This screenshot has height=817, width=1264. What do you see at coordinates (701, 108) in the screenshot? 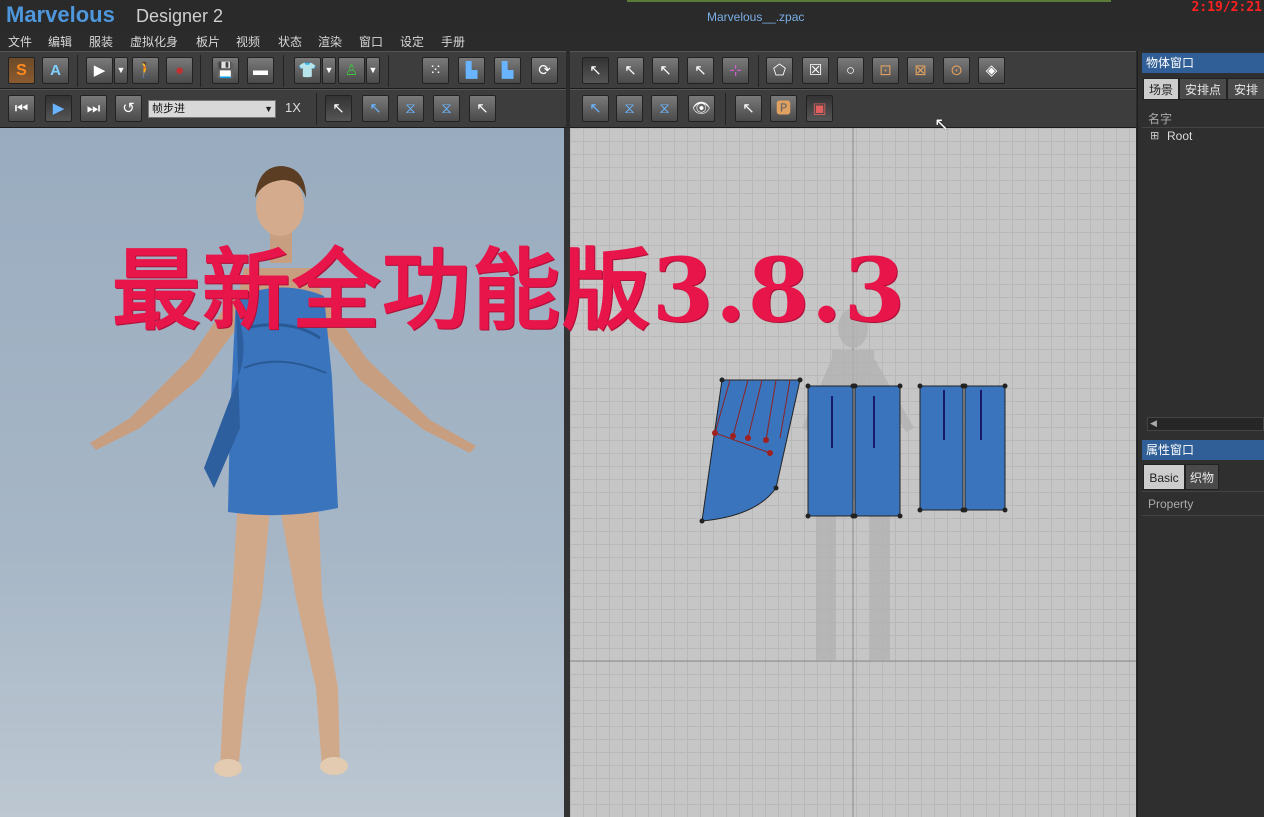
I see `show-sewing-icon: 👁` at bounding box center [701, 108].